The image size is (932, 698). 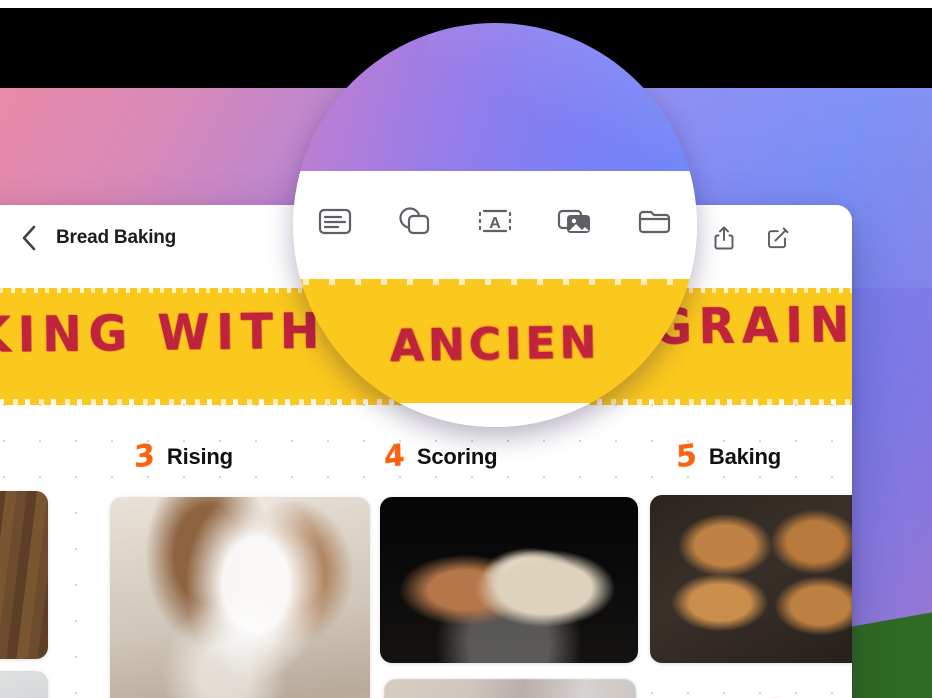 I want to click on back-chevron-icon, so click(x=29, y=238).